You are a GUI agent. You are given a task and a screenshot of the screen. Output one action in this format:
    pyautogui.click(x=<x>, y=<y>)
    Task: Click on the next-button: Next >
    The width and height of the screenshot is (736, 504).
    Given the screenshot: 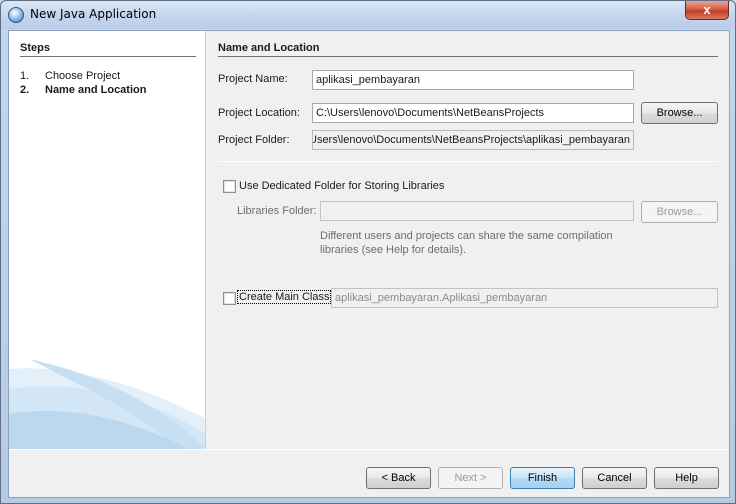 What is the action you would take?
    pyautogui.click(x=470, y=478)
    